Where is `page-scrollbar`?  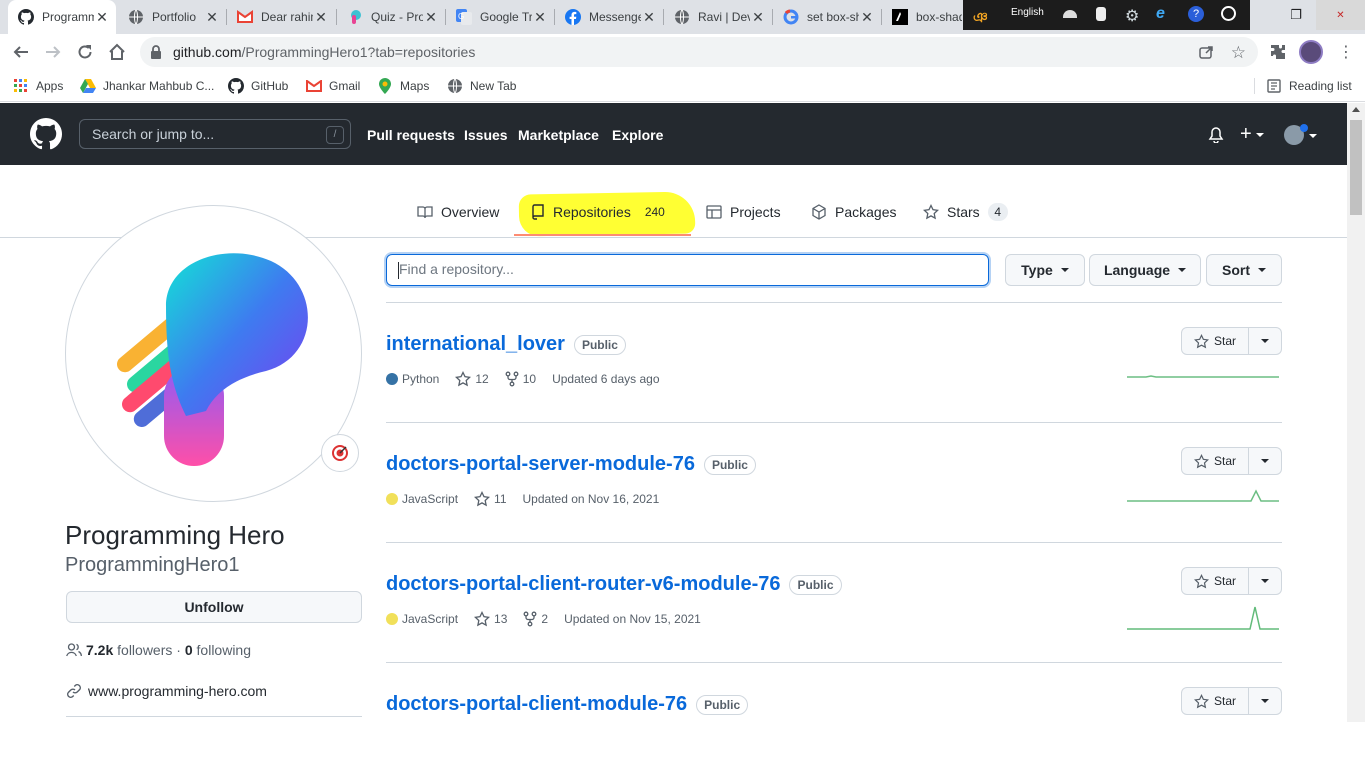
page-scrollbar is located at coordinates (1356, 412).